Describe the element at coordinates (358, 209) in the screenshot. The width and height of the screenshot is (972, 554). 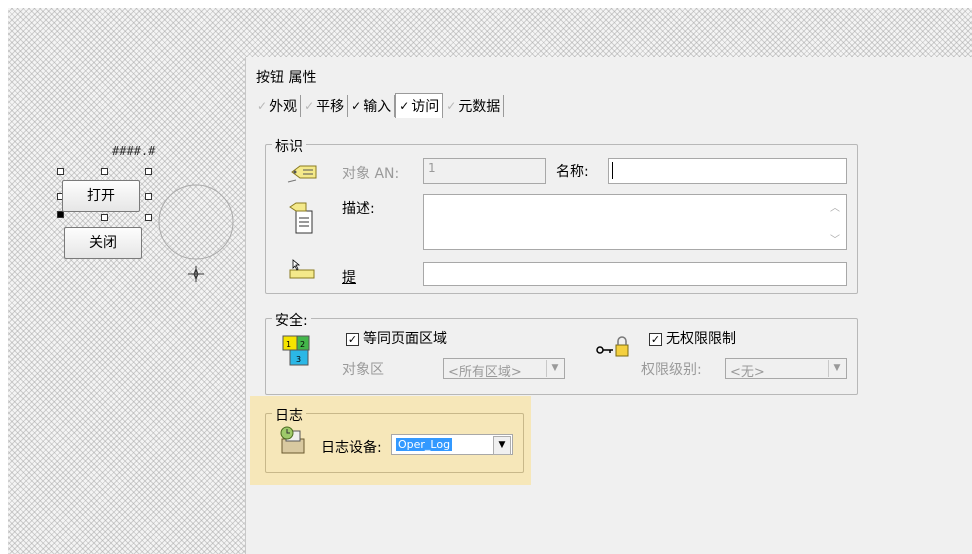
I see `description-label: 描述:` at that location.